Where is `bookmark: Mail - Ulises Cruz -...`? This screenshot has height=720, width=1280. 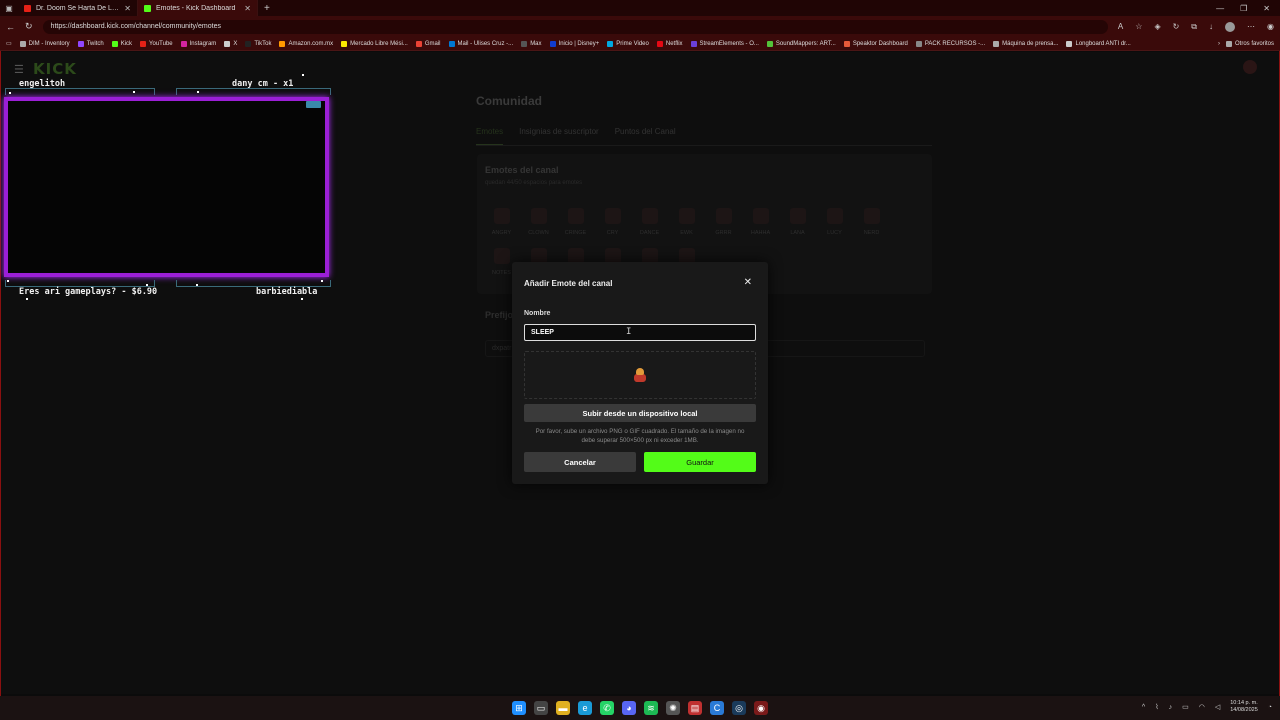
bookmark: Mail - Ulises Cruz -... is located at coordinates (480, 43).